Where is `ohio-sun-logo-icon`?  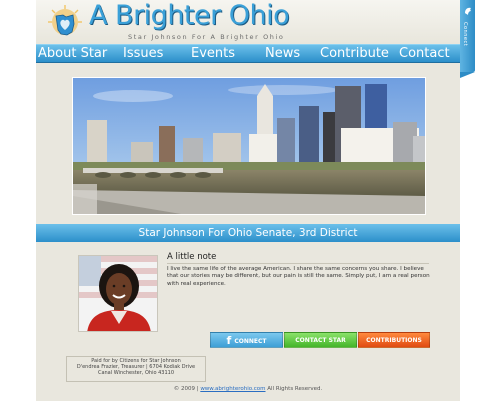 ohio-sun-logo-icon is located at coordinates (65, 23).